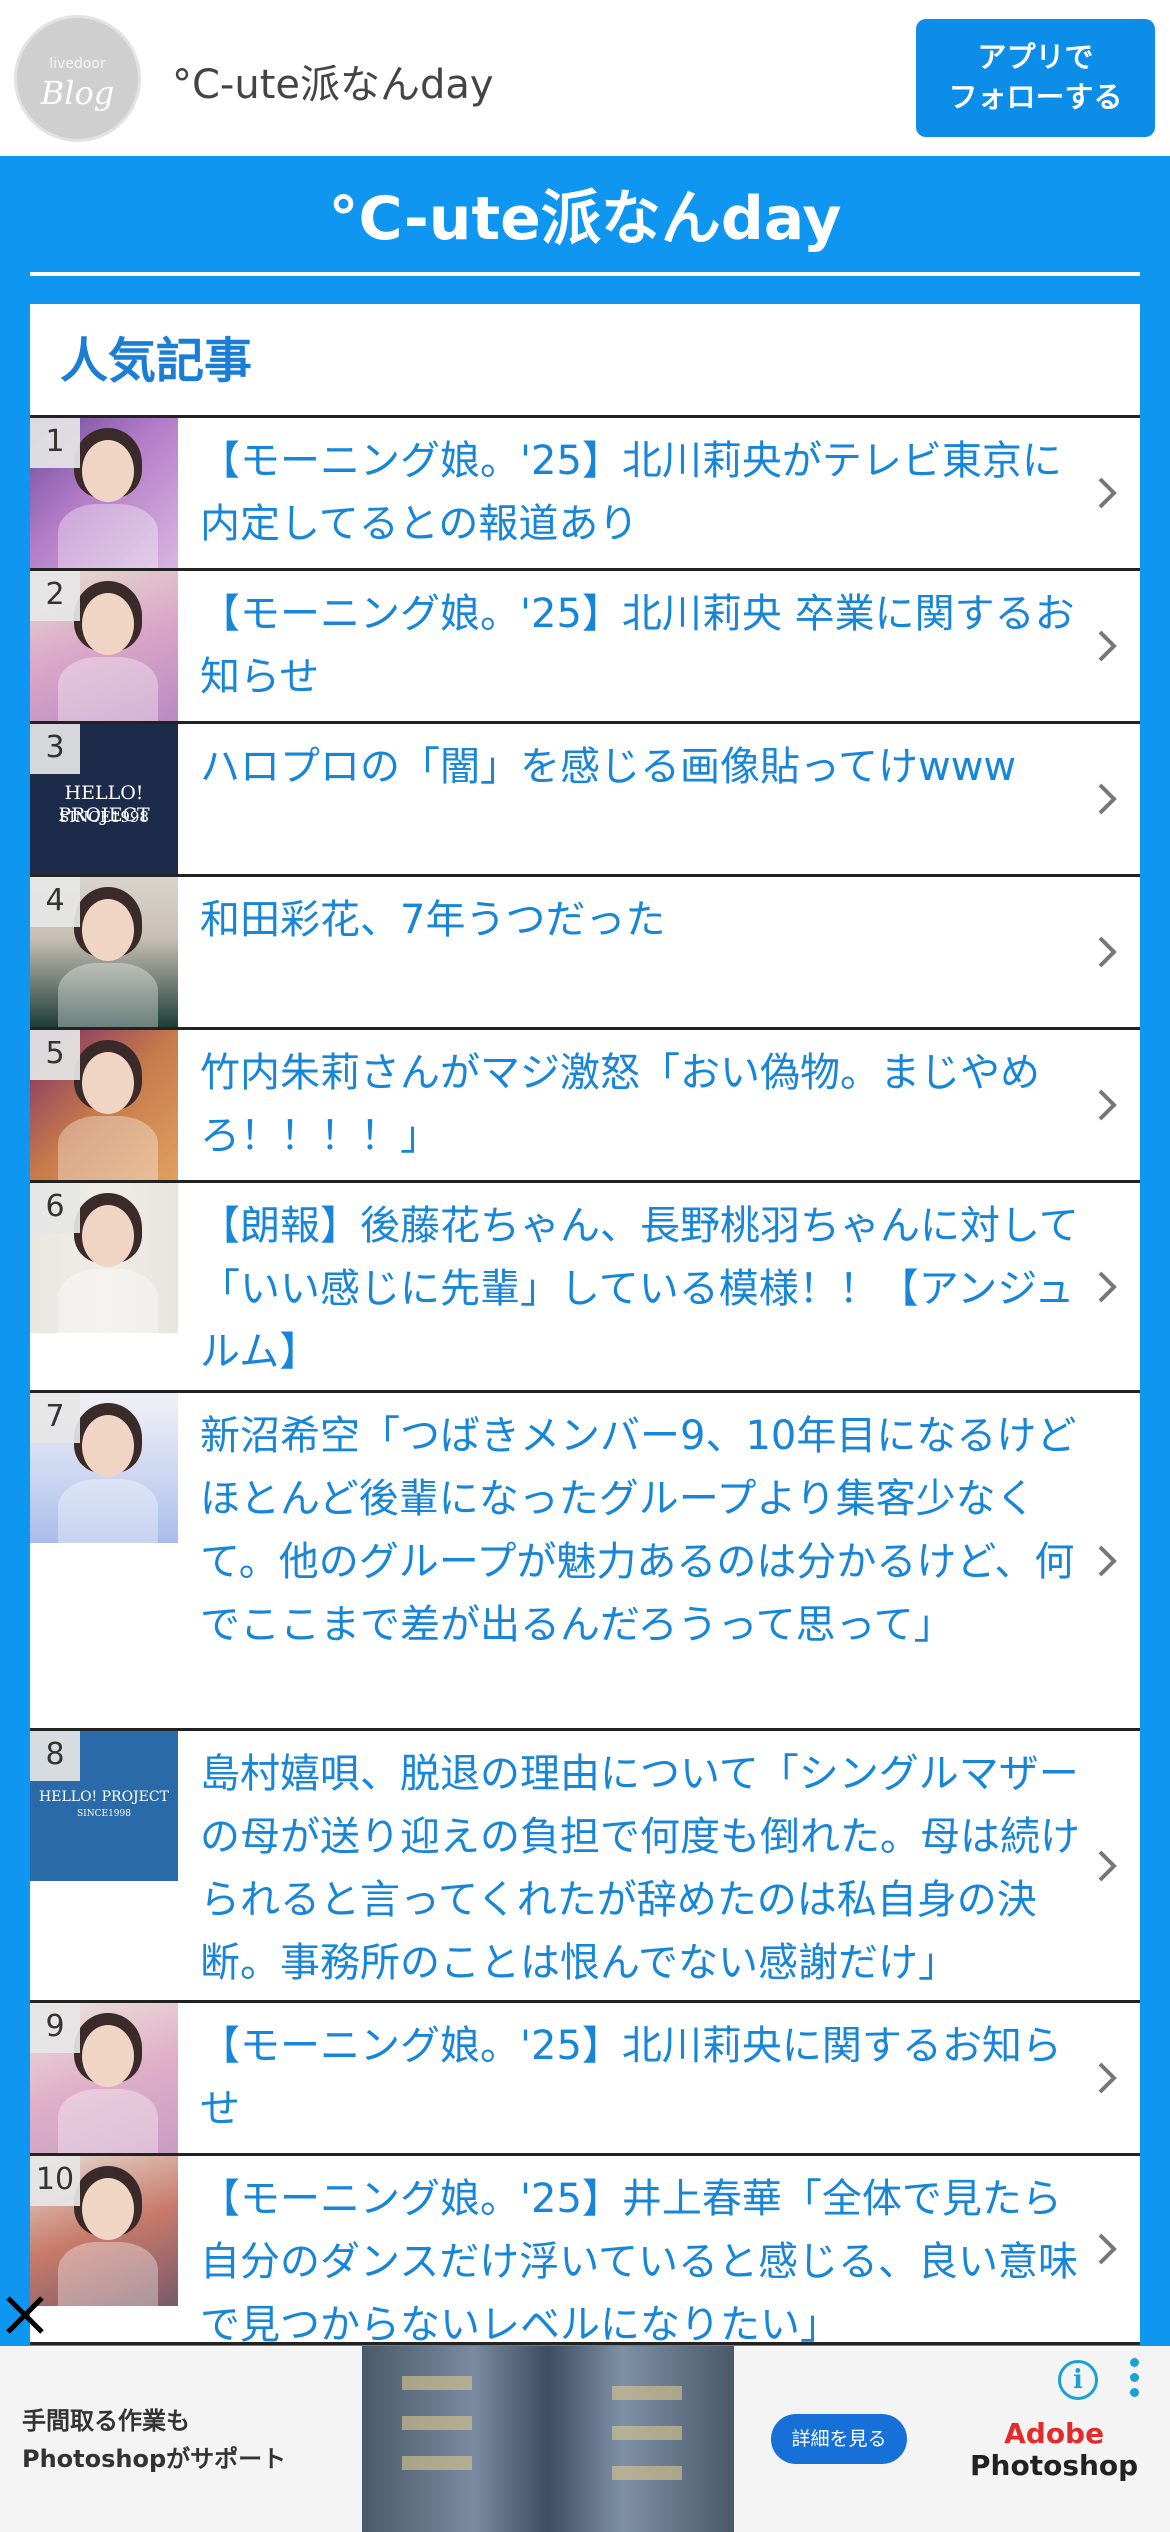 The width and height of the screenshot is (1170, 2532). What do you see at coordinates (585, 361) in the screenshot?
I see `ranking-header: 人気記事` at bounding box center [585, 361].